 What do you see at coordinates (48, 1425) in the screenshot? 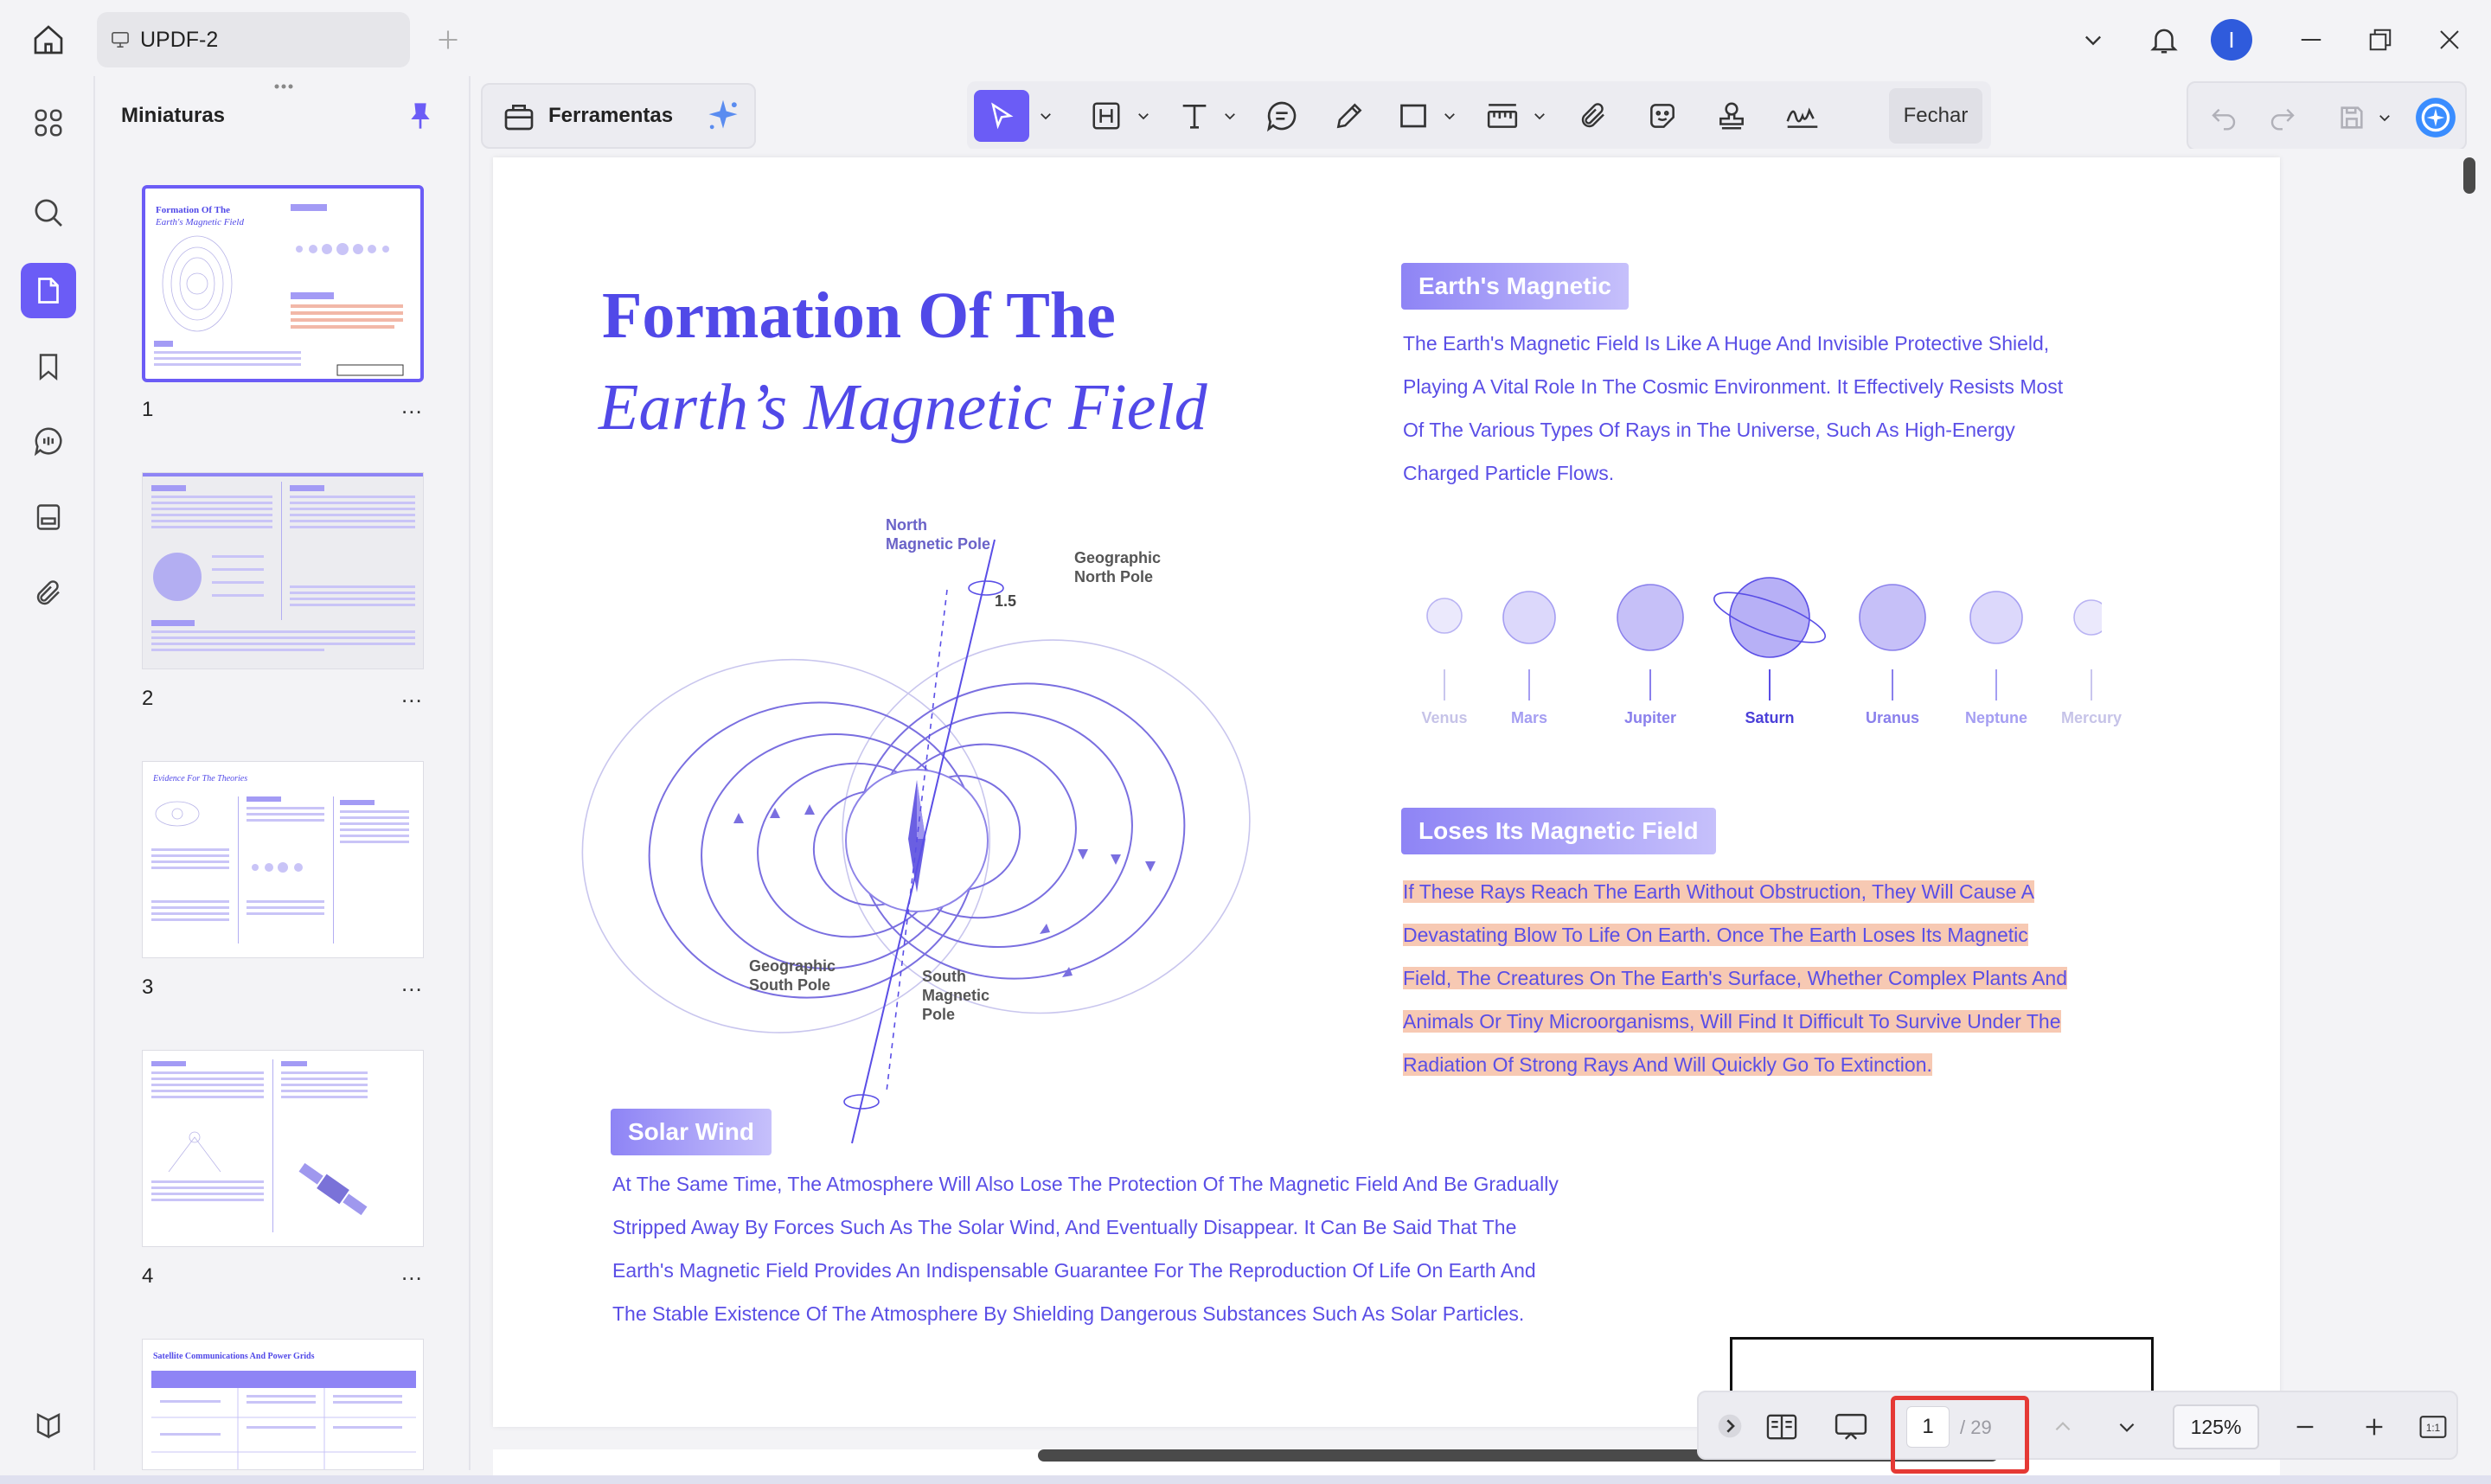
I see `layers-icon` at bounding box center [48, 1425].